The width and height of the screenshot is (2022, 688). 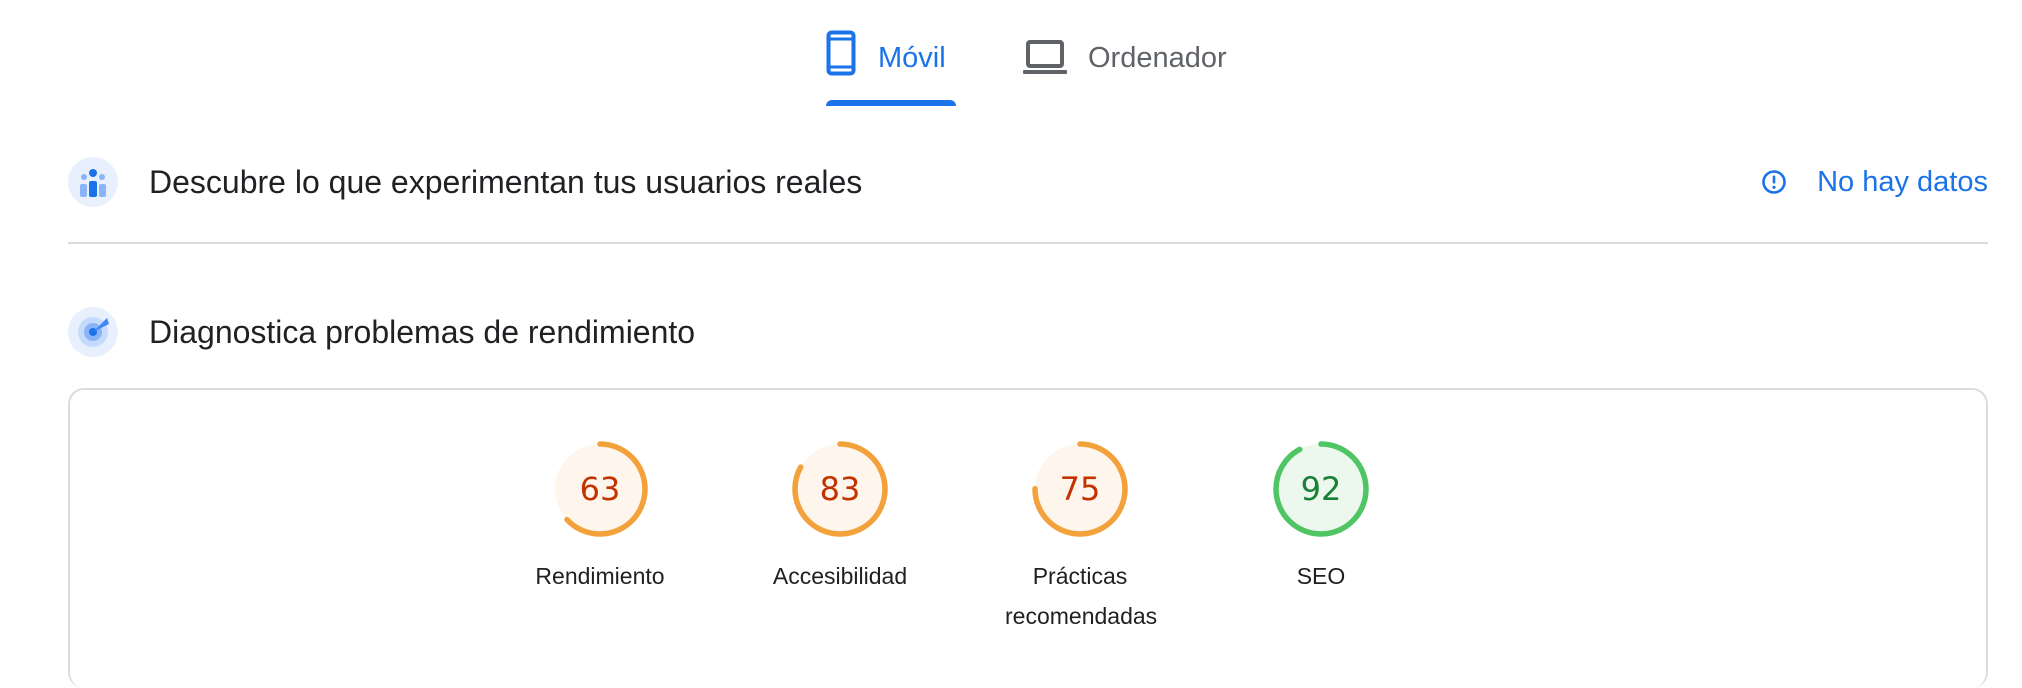 What do you see at coordinates (1045, 58) in the screenshot?
I see `laptop-icon` at bounding box center [1045, 58].